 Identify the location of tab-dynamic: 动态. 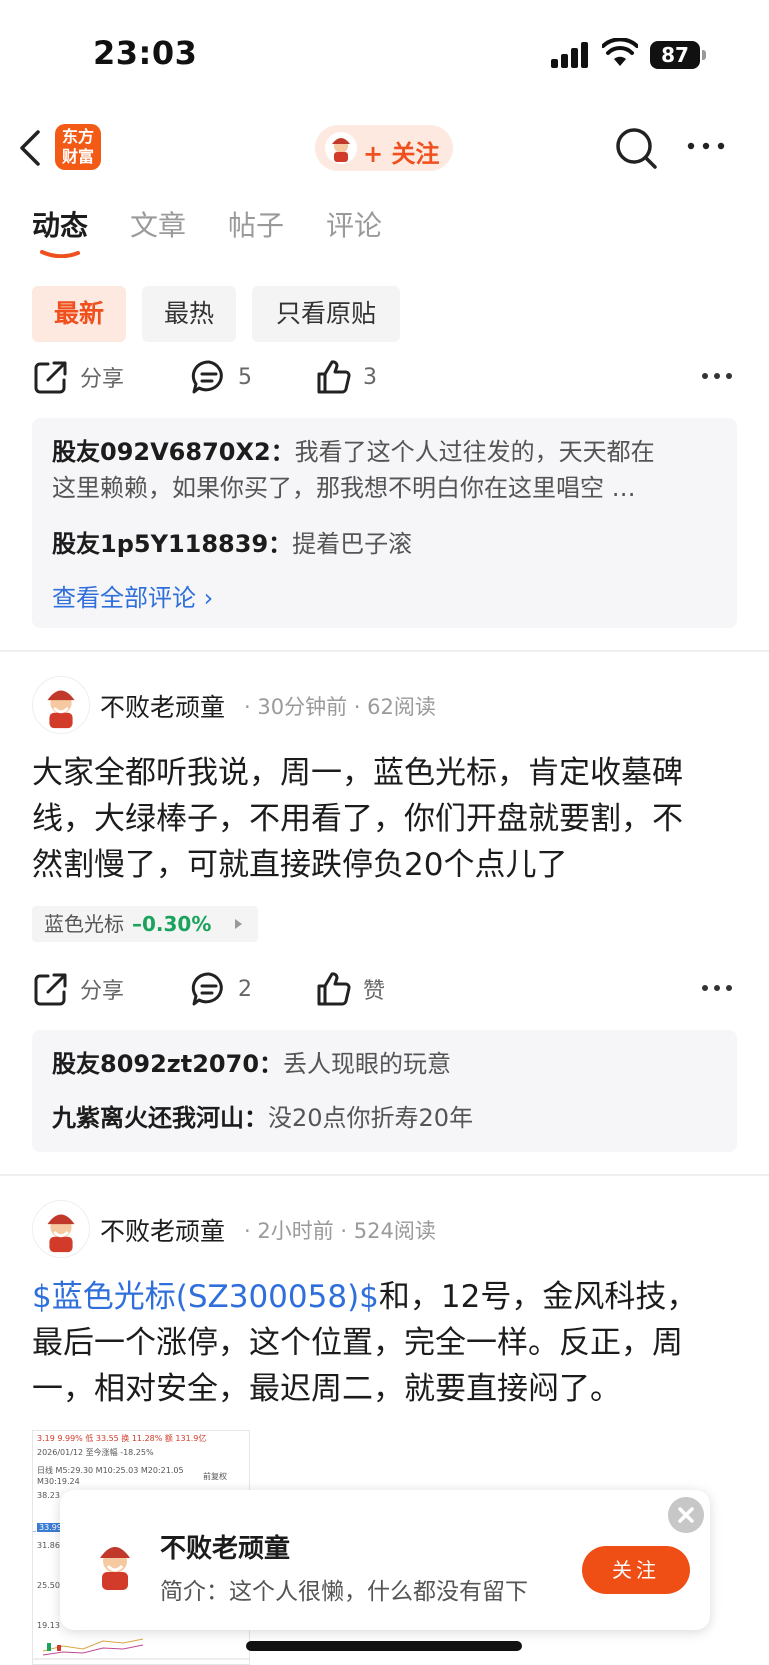
(60, 224).